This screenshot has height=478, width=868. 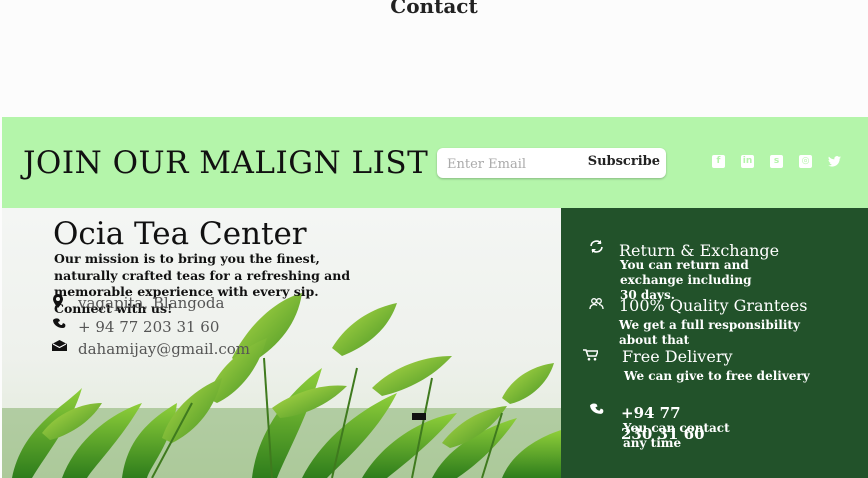 What do you see at coordinates (718, 161) in the screenshot?
I see `facebook-icon: f` at bounding box center [718, 161].